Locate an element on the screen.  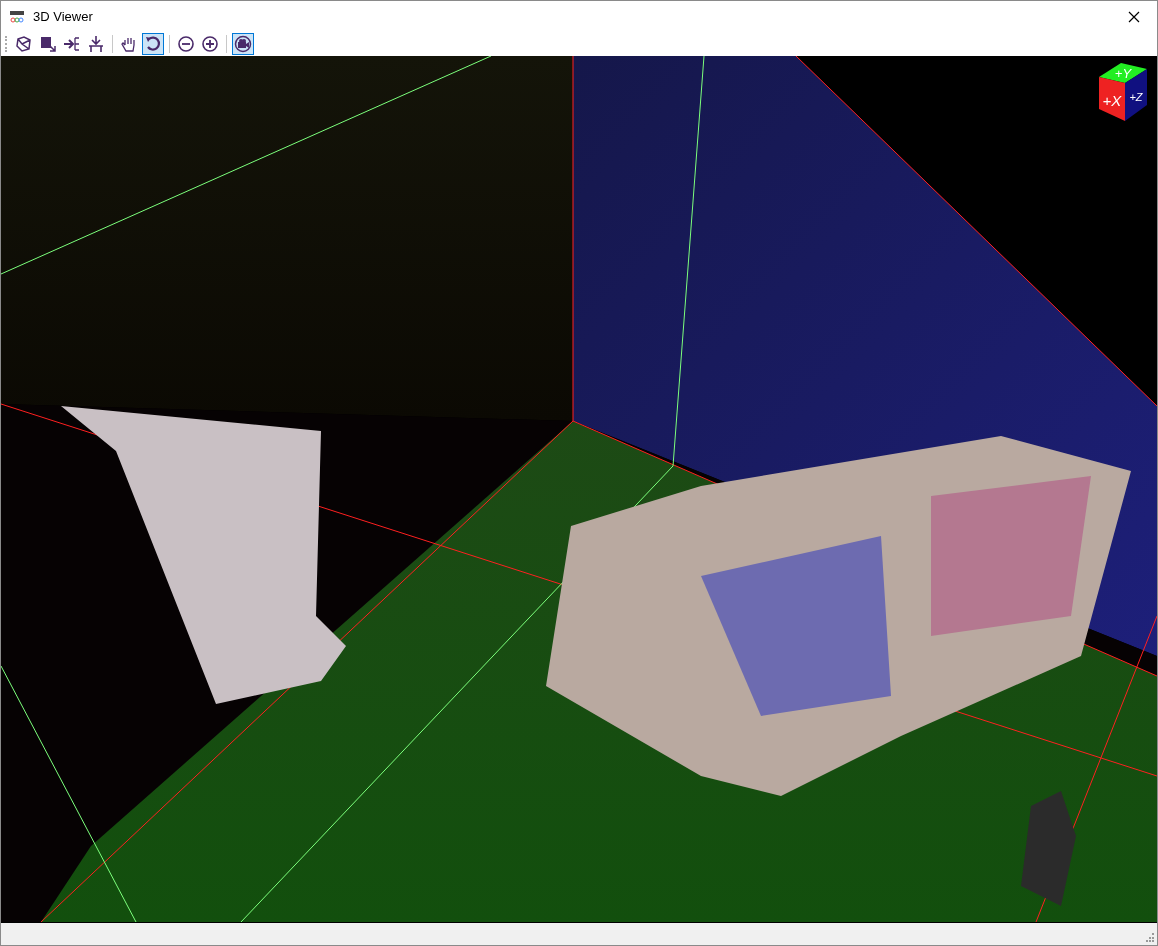
fit-icon is located at coordinates (72, 44).